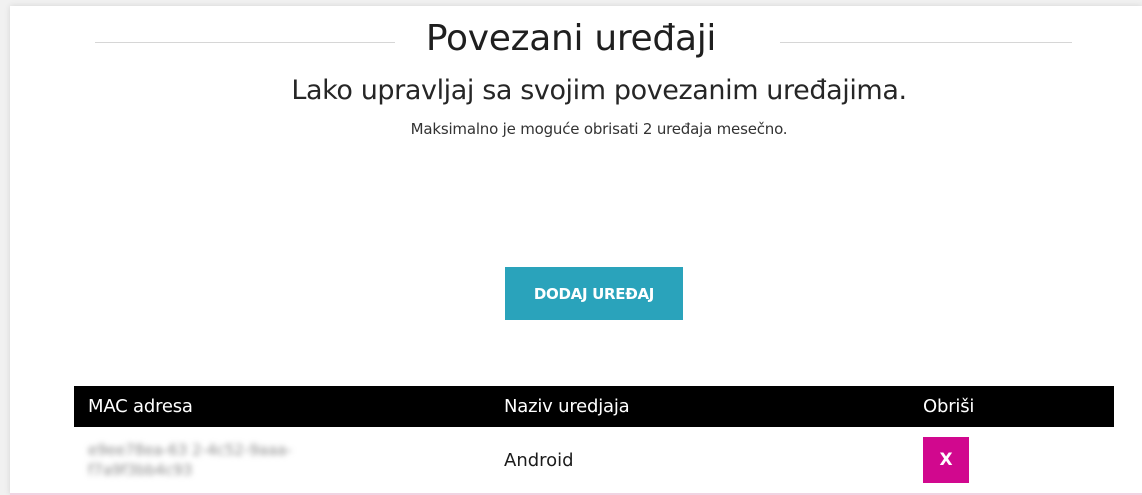 The width and height of the screenshot is (1142, 495). I want to click on delete-device-button: X, so click(946, 460).